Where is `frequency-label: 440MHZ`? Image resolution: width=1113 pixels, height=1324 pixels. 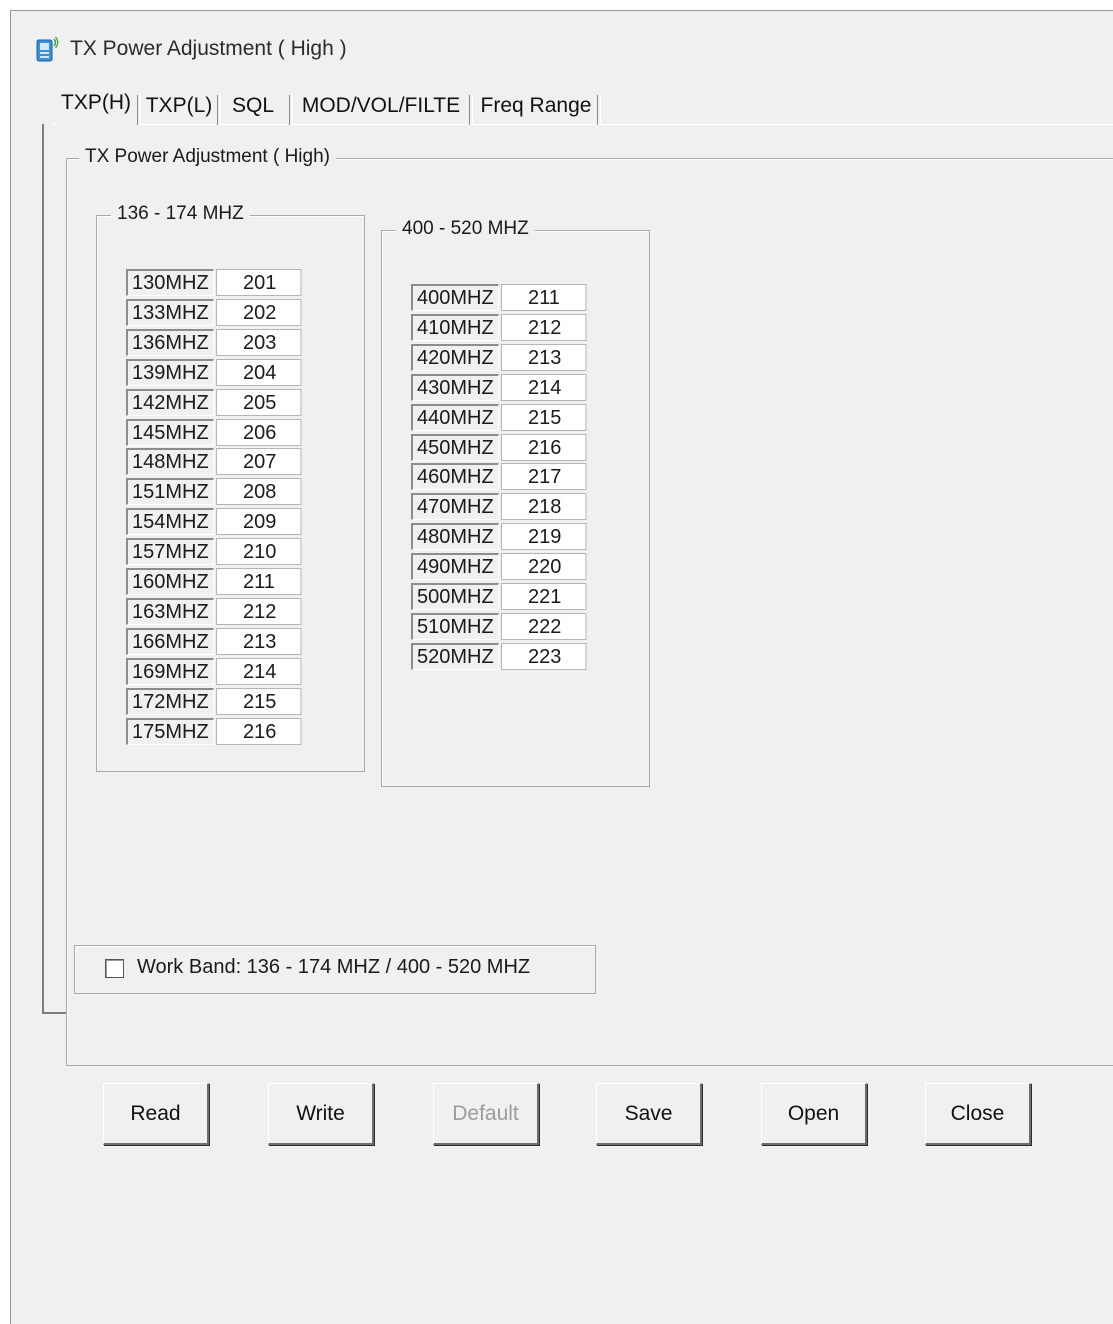
frequency-label: 440MHZ is located at coordinates (455, 417).